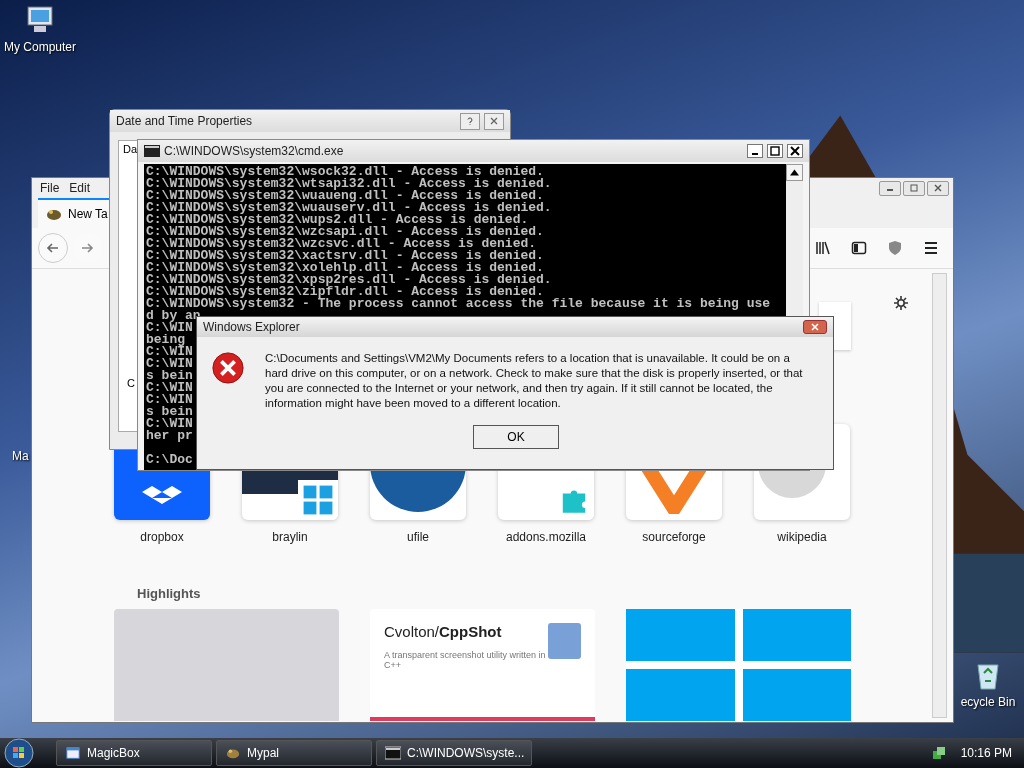  What do you see at coordinates (986, 753) in the screenshot?
I see `clock: 10:16 PM` at bounding box center [986, 753].